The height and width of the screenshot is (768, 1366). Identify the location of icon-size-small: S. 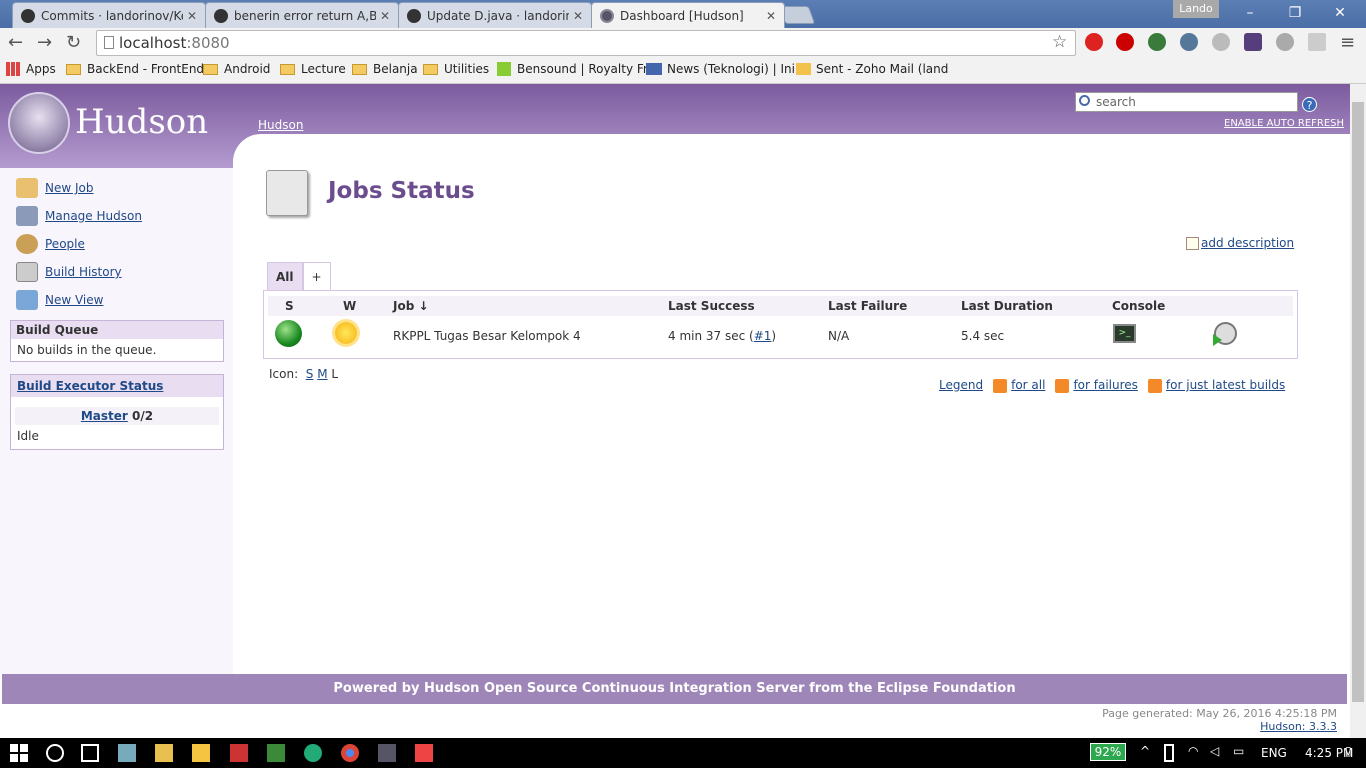
(310, 374).